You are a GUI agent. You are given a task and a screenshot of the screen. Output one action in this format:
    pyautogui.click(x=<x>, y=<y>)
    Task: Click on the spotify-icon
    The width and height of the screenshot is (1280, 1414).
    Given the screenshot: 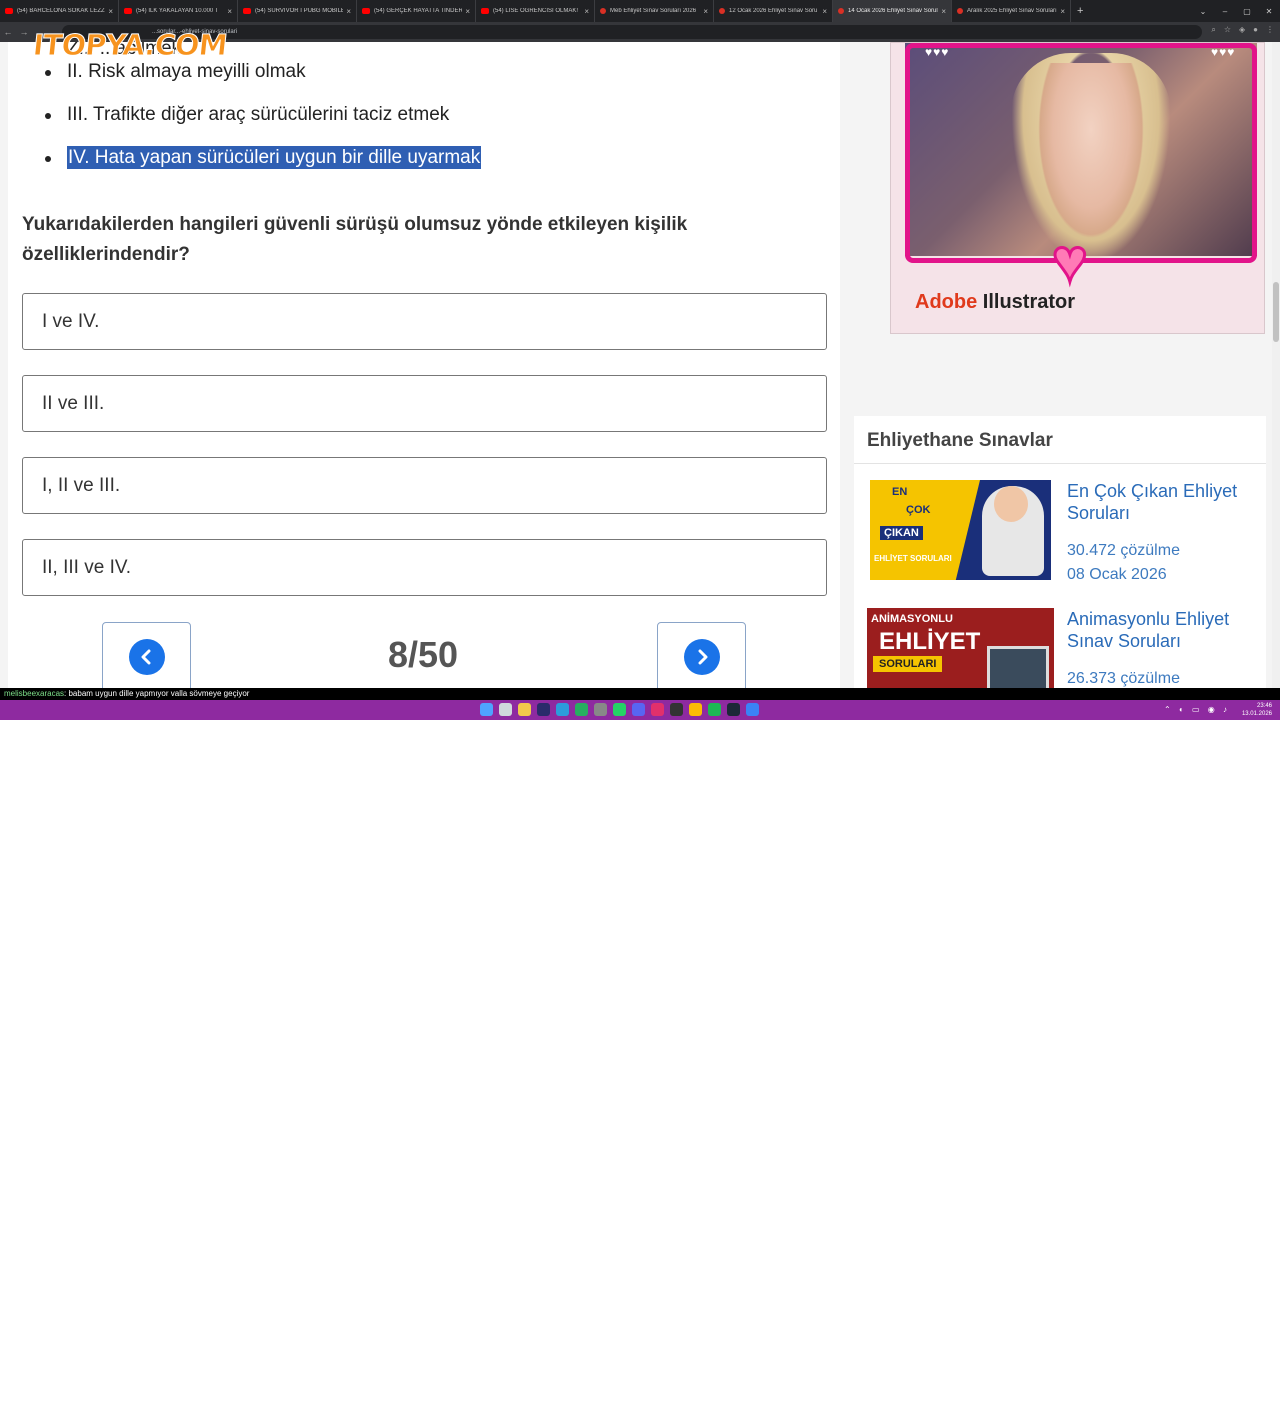 What is the action you would take?
    pyautogui.click(x=714, y=709)
    